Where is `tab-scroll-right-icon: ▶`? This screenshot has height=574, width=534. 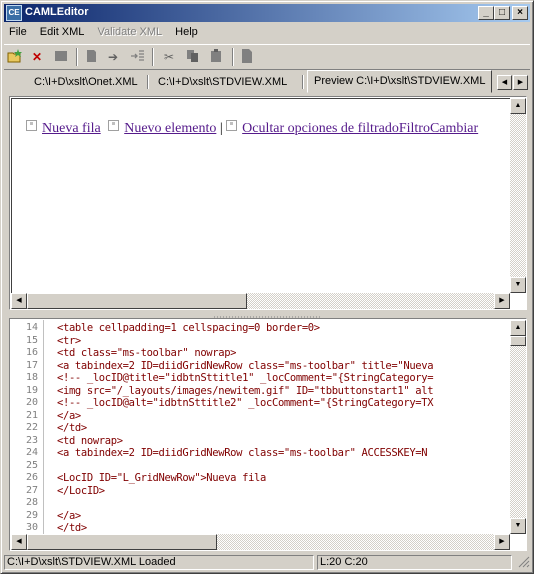
tab-scroll-right-icon: ▶ is located at coordinates (520, 82).